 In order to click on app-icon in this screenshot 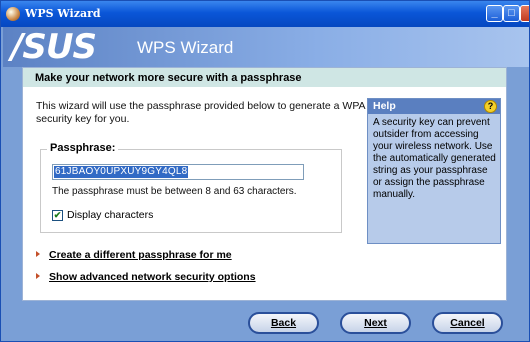, I will do `click(13, 14)`.